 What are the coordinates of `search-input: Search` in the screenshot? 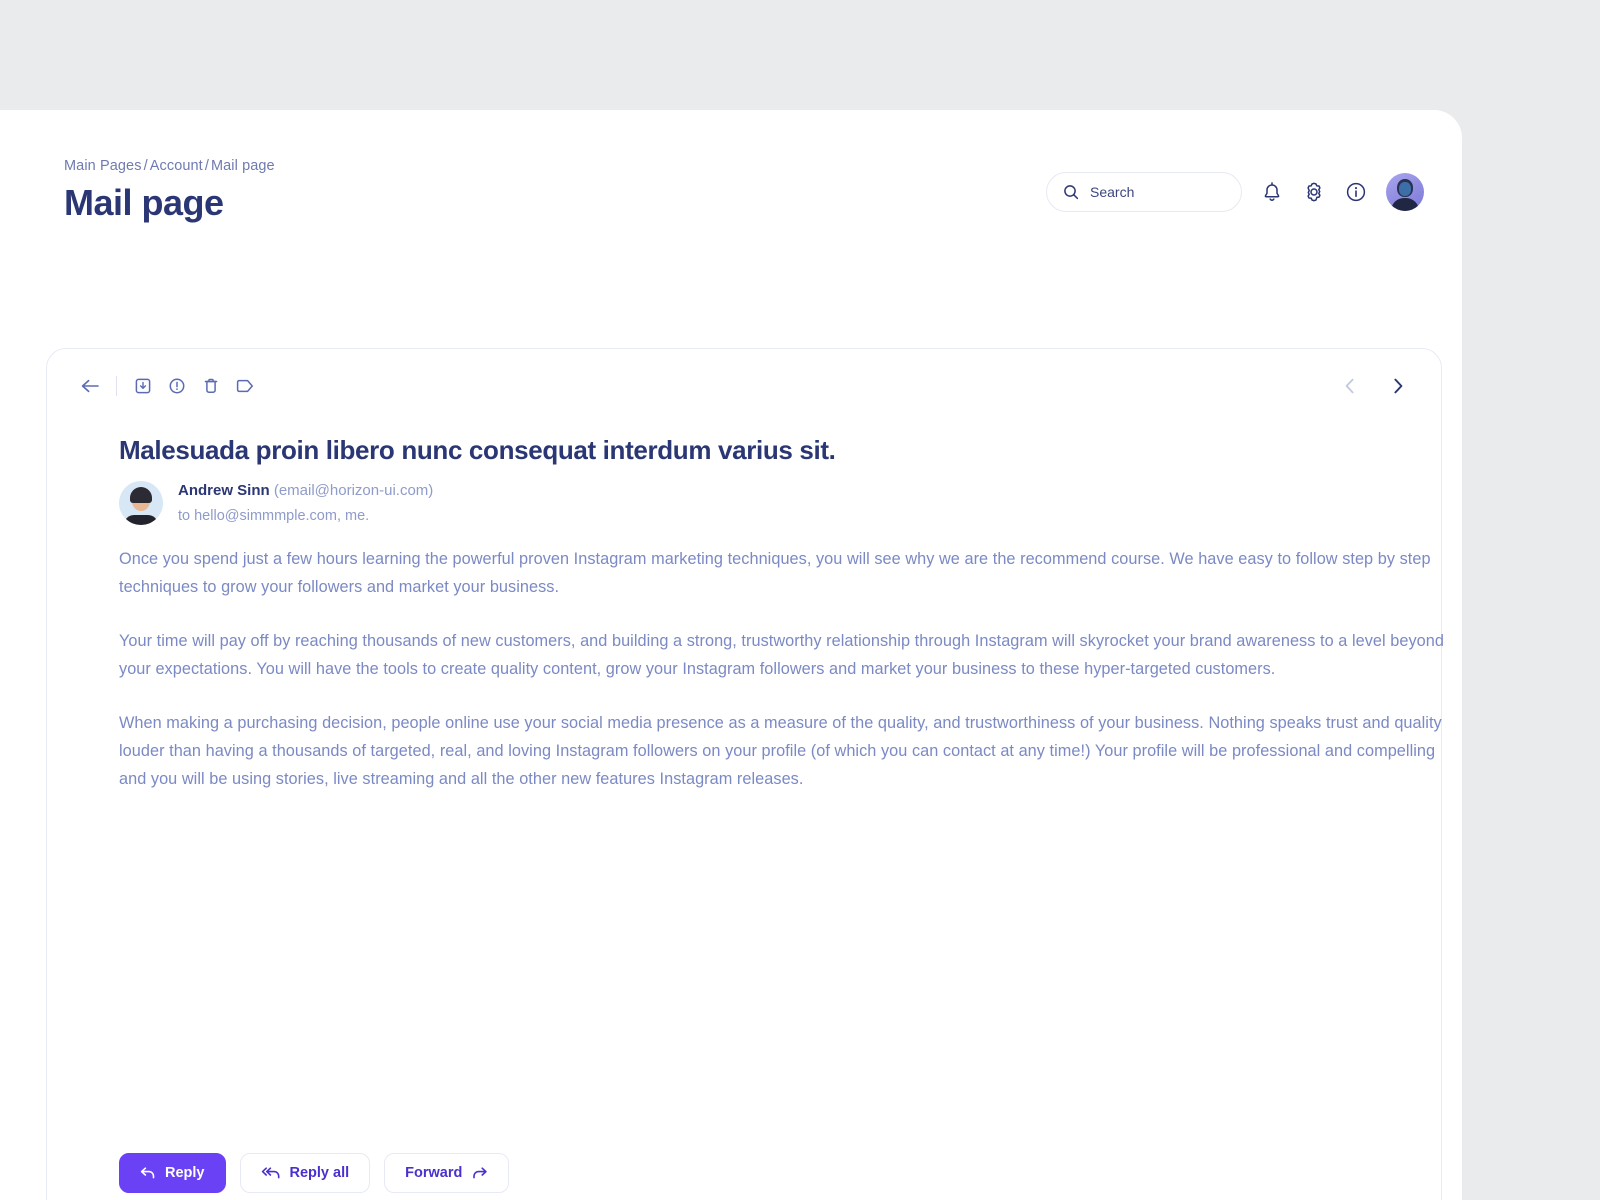 It's located at (1144, 192).